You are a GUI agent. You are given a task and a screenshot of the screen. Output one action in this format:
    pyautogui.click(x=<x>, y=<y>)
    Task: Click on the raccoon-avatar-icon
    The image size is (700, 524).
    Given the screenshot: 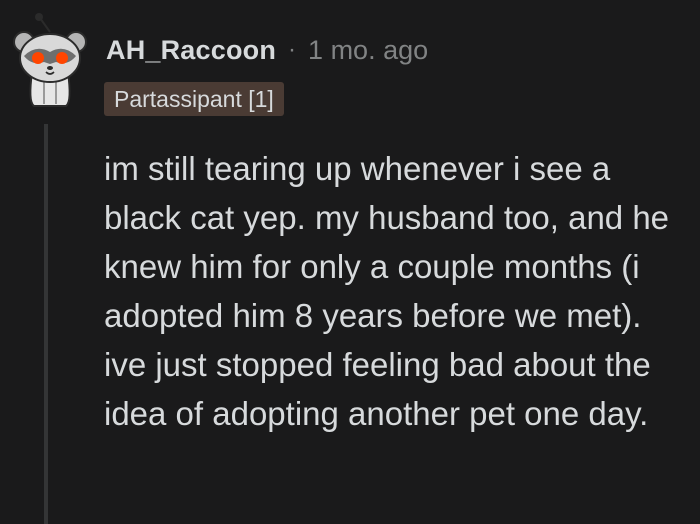 What is the action you would take?
    pyautogui.click(x=50, y=60)
    